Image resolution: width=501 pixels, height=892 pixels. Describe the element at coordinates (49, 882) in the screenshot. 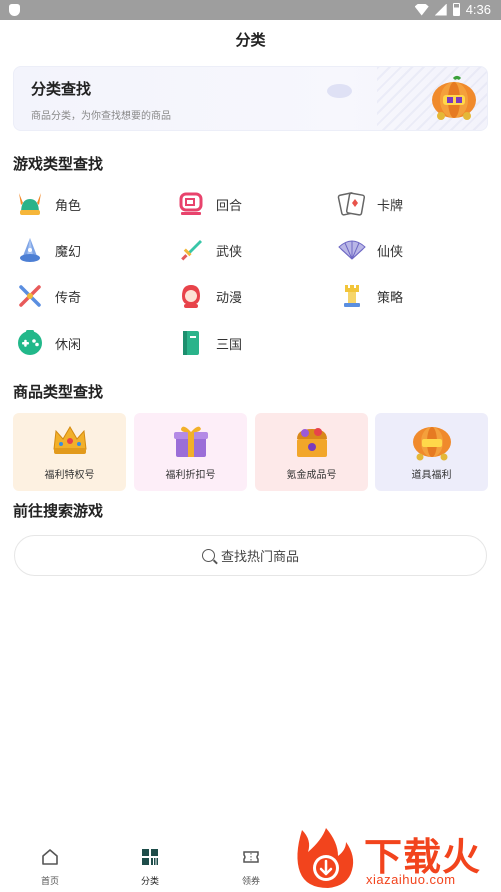

I see `tab-label: 首页` at that location.